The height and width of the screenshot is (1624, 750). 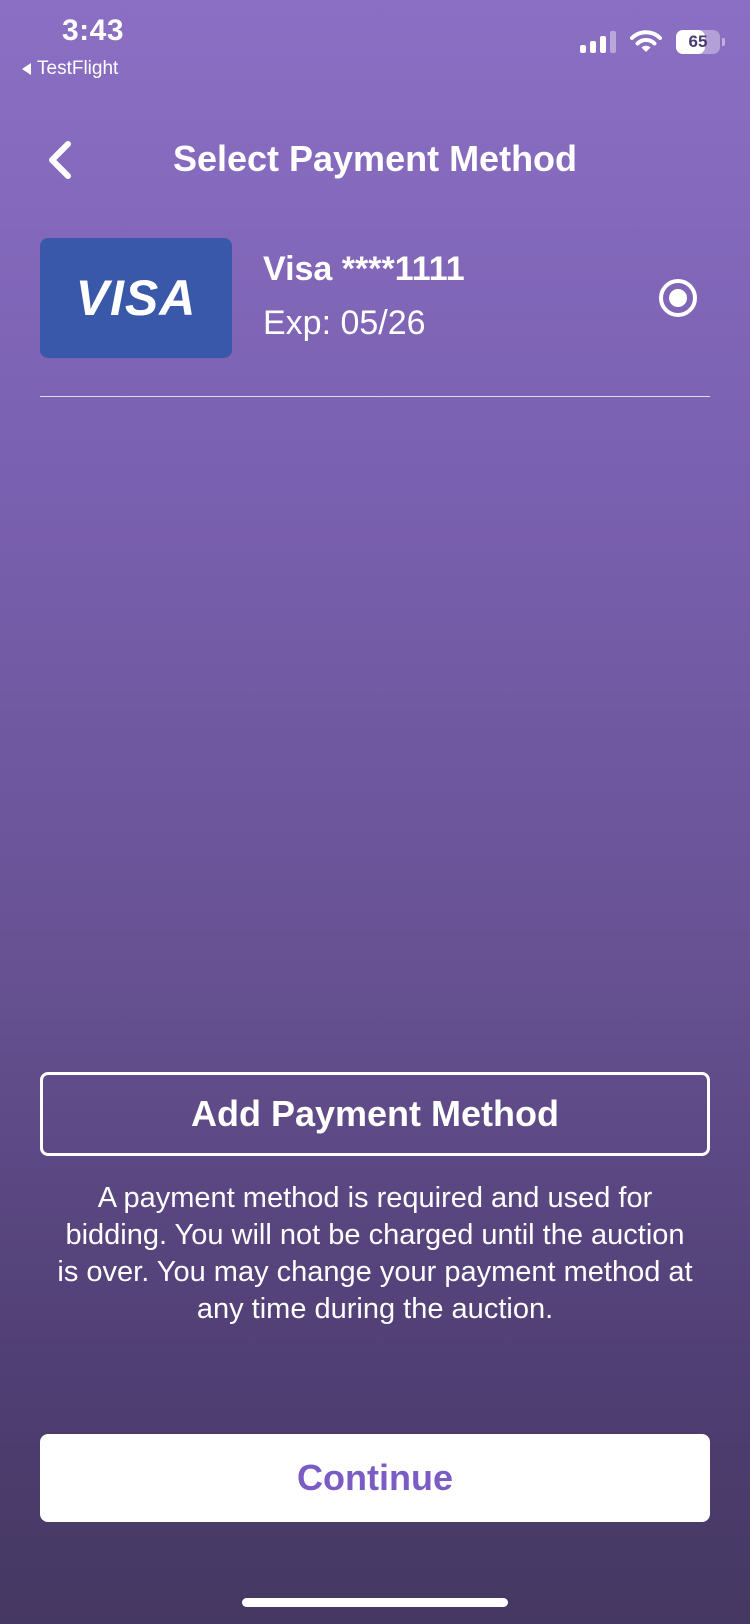 What do you see at coordinates (375, 396) in the screenshot?
I see `divider` at bounding box center [375, 396].